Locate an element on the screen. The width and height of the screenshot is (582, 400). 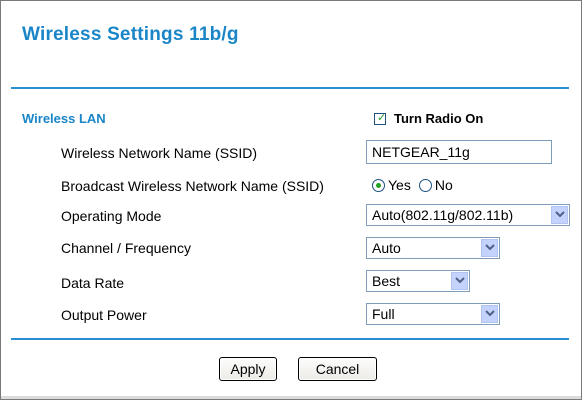
divider-bottom is located at coordinates (290, 339).